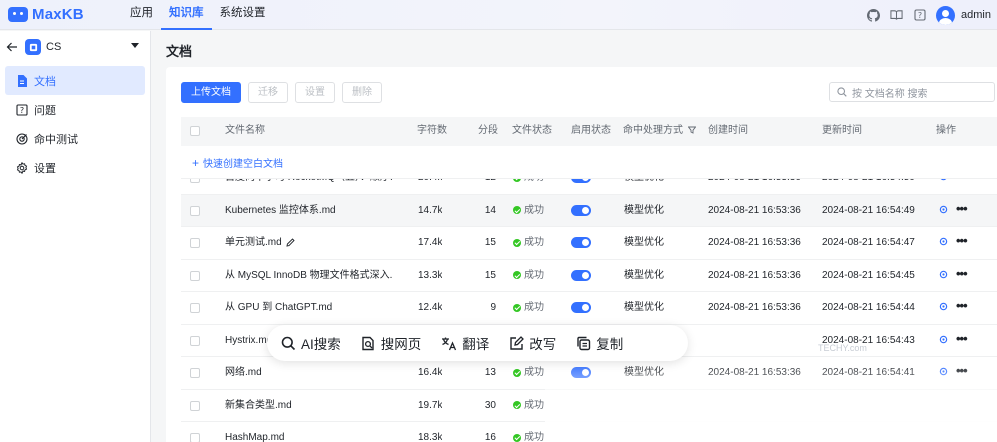 The width and height of the screenshot is (997, 442). I want to click on search-input: 按 文档名称 搜索, so click(912, 92).